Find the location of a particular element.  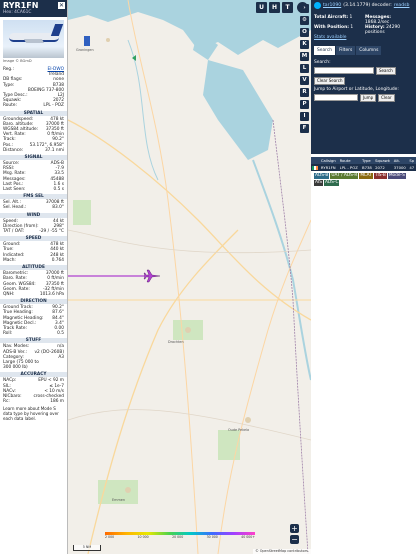

detail-label: Type: is located at coordinates (9, 85).